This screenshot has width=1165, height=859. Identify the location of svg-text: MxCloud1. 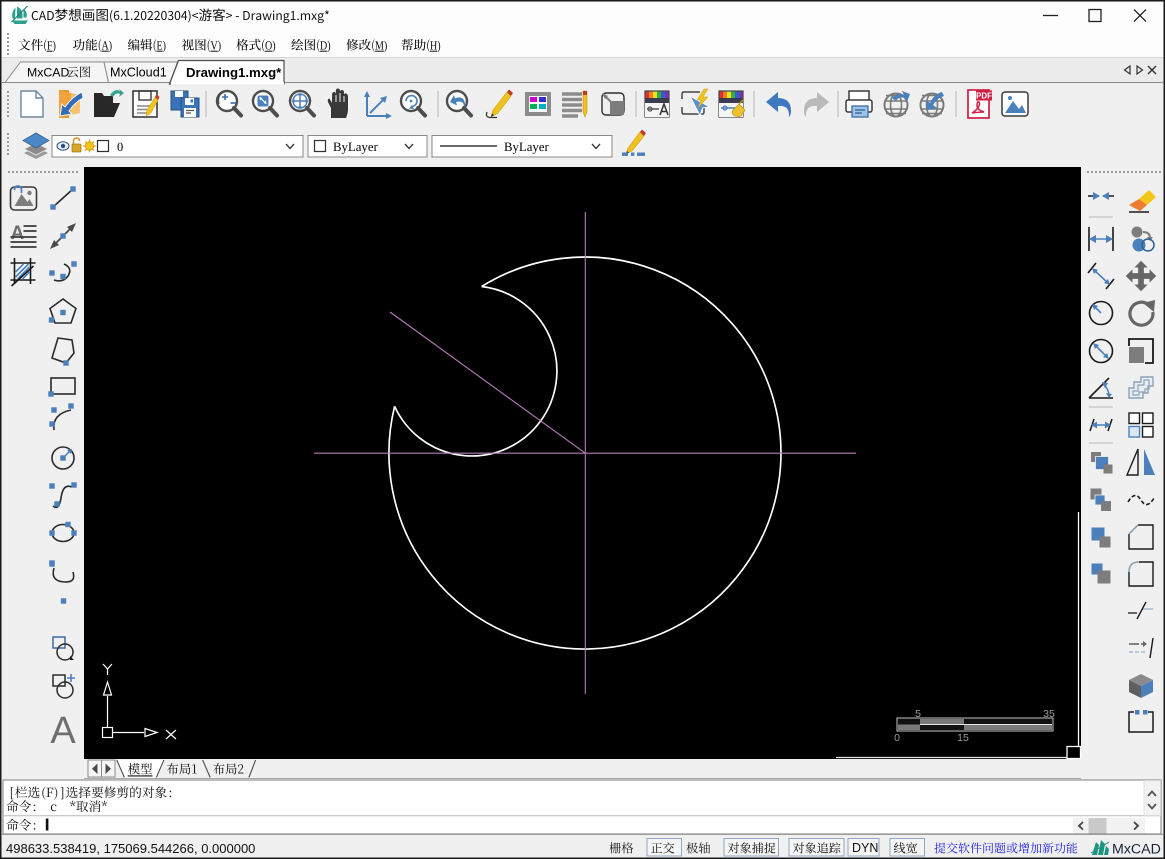
(138, 73).